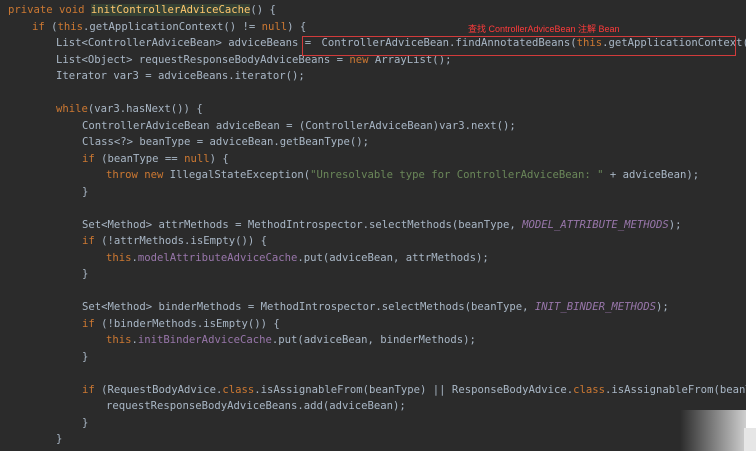  I want to click on code-text: .put(adviceBean, binderMethods);, so click(373, 340).